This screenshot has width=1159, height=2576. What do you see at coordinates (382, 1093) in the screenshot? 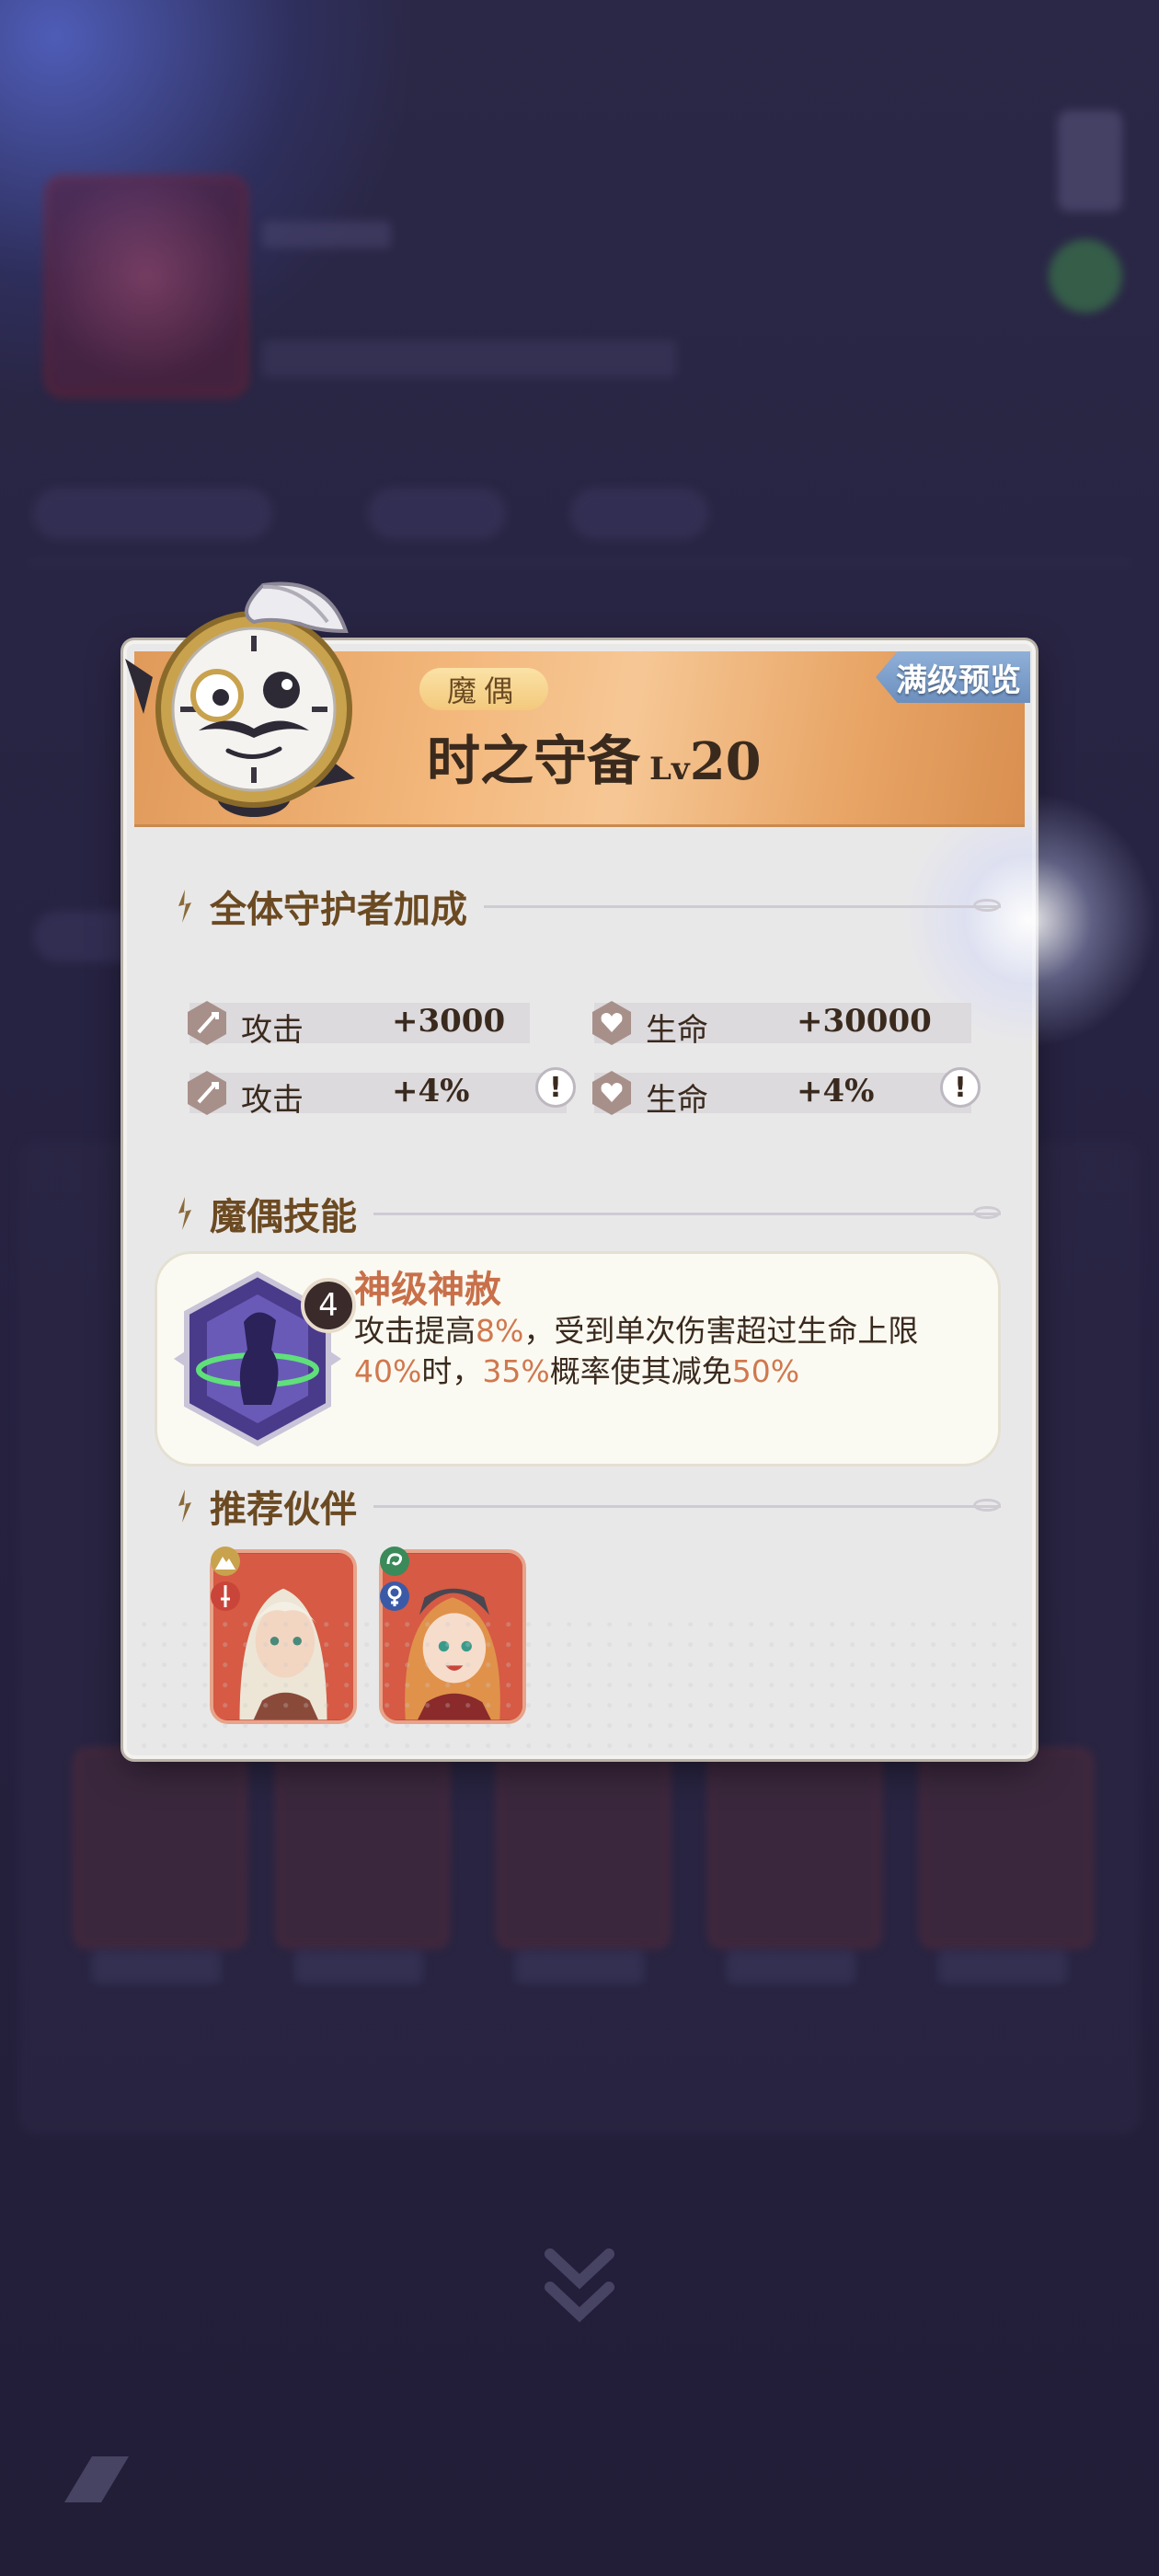
I see `stat-row: 攻击 +4% !` at bounding box center [382, 1093].